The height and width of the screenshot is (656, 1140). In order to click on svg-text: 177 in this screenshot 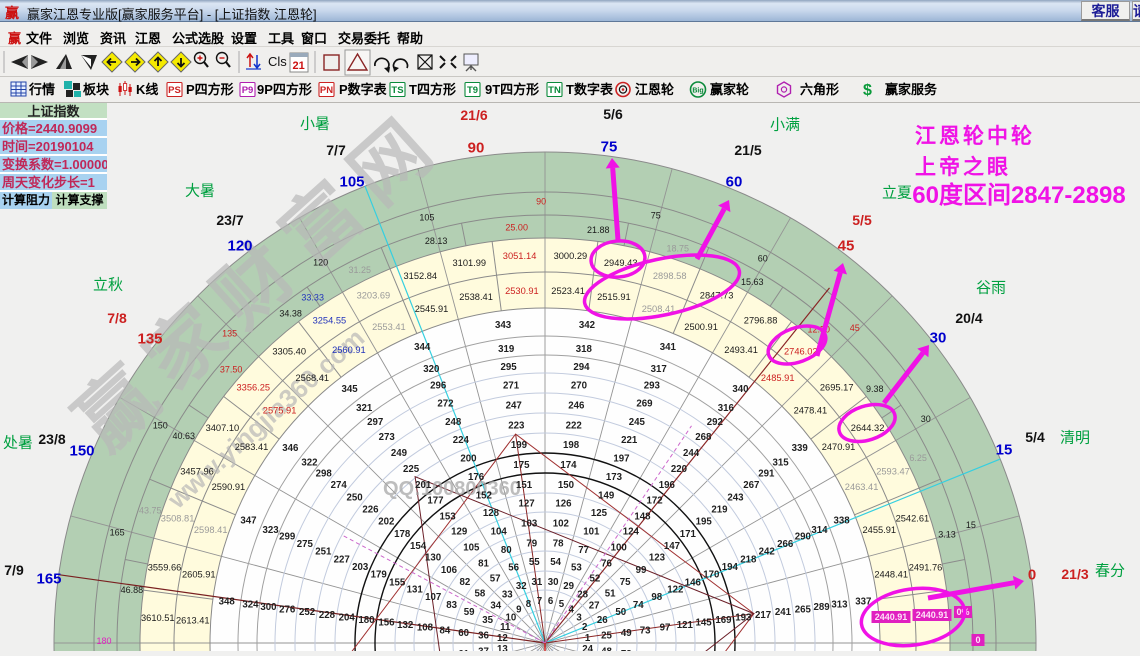, I will do `click(435, 501)`.